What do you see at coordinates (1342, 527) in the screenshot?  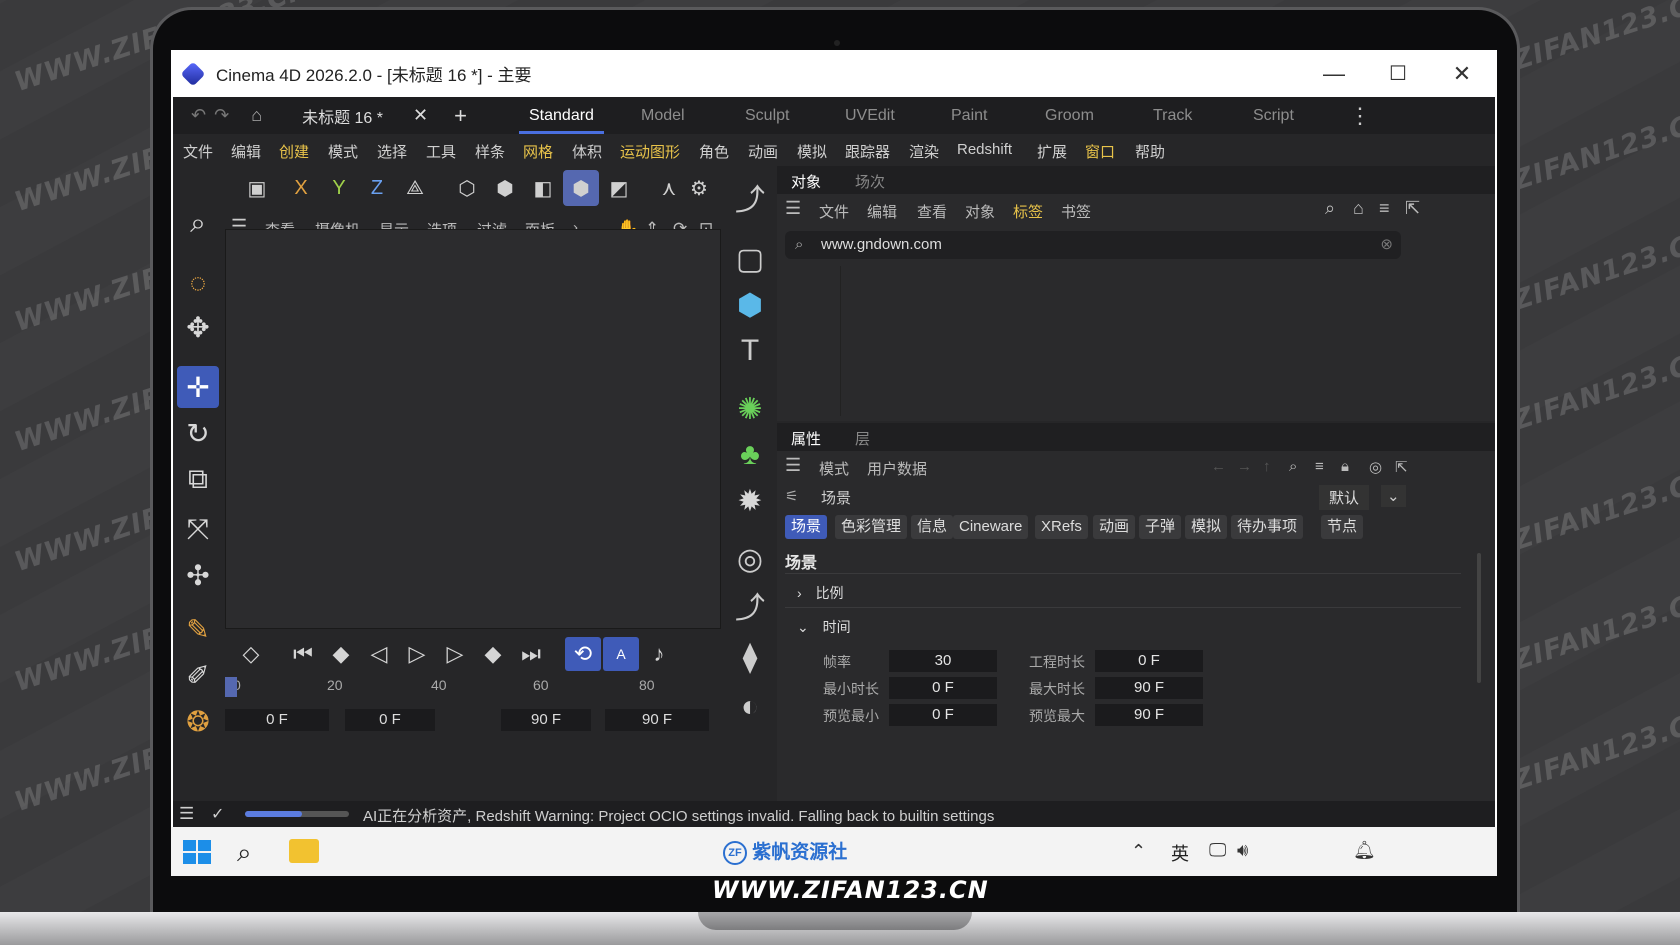 I see `chip-nodes: 节点` at bounding box center [1342, 527].